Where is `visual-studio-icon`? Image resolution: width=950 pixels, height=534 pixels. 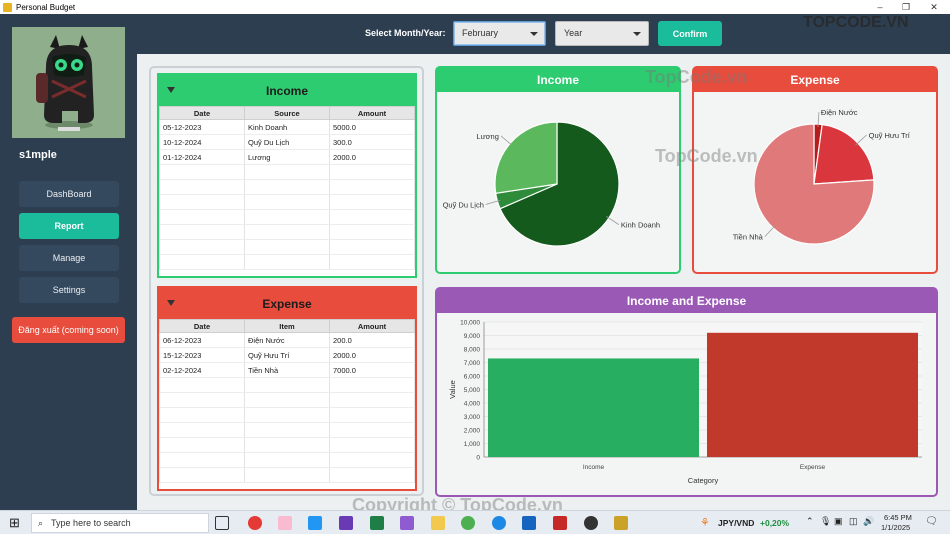
visual-studio-icon is located at coordinates (346, 523).